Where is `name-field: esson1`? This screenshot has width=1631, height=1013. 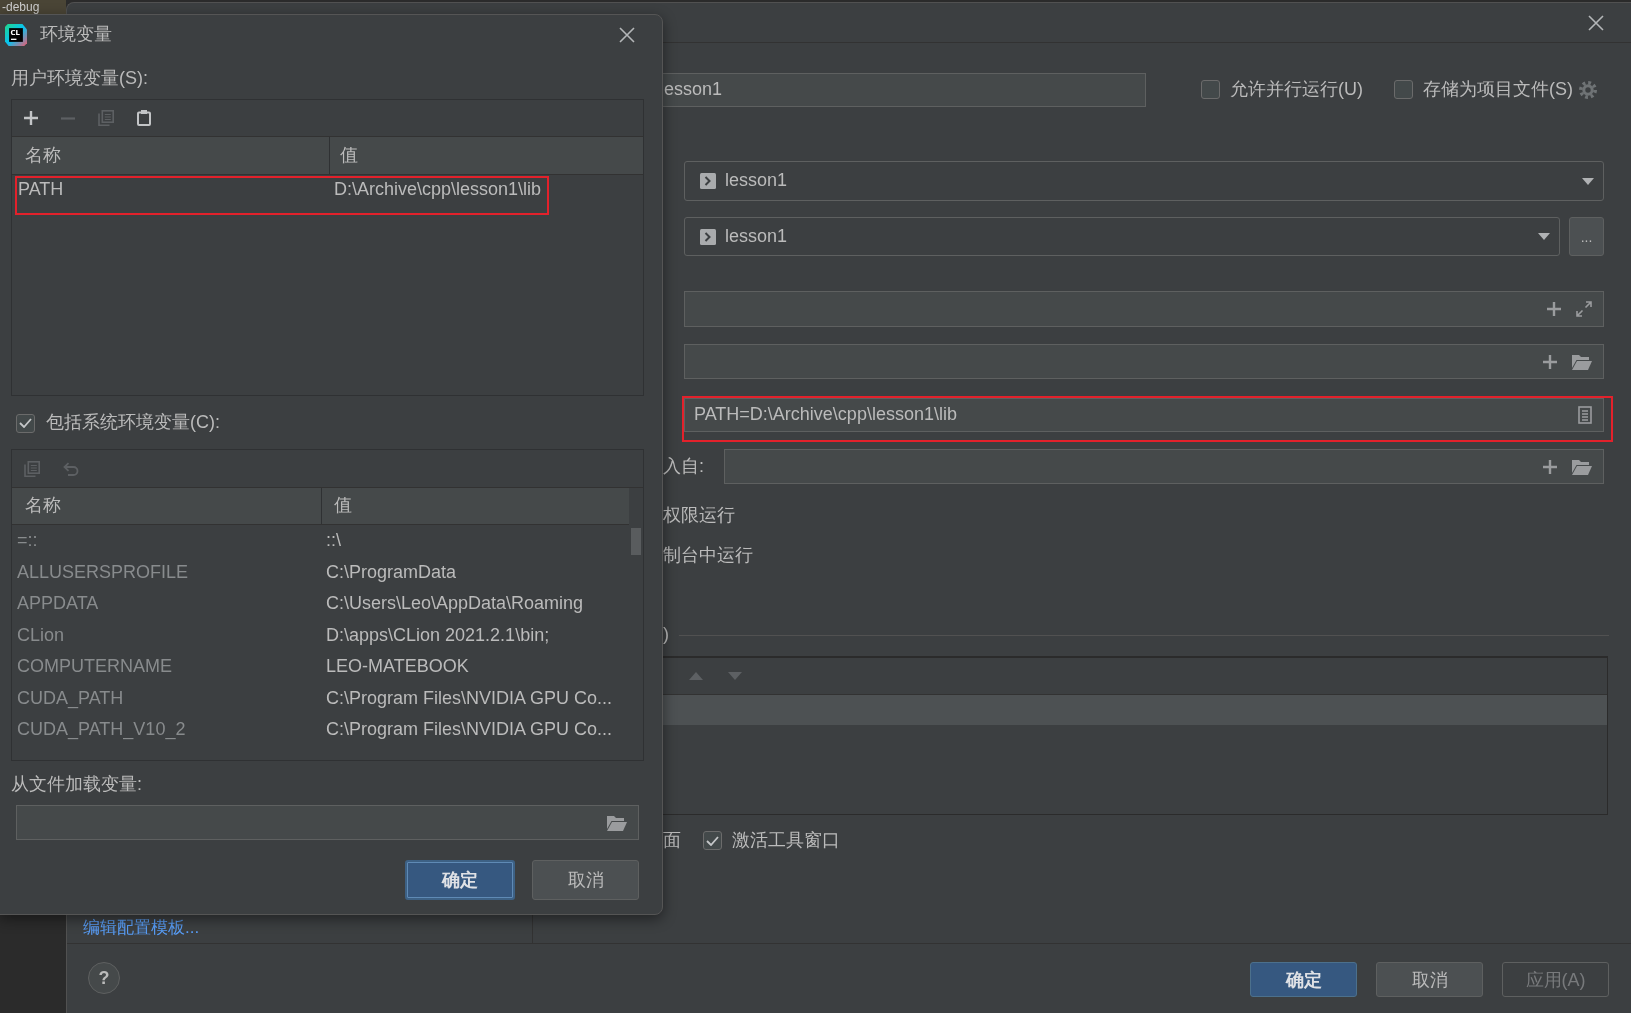
name-field: esson1 is located at coordinates (904, 90).